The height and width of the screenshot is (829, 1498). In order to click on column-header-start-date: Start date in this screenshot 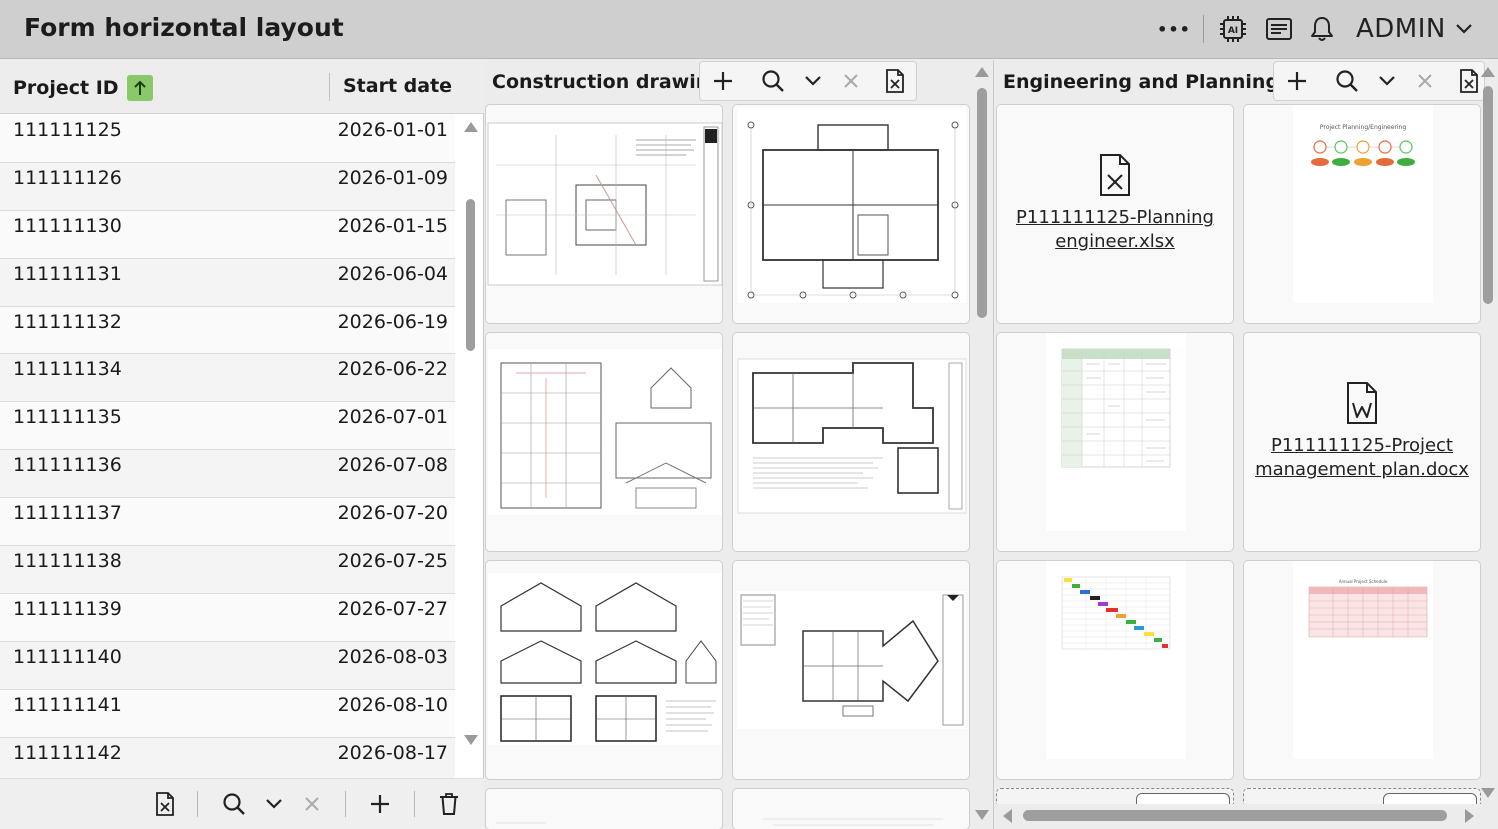, I will do `click(397, 86)`.